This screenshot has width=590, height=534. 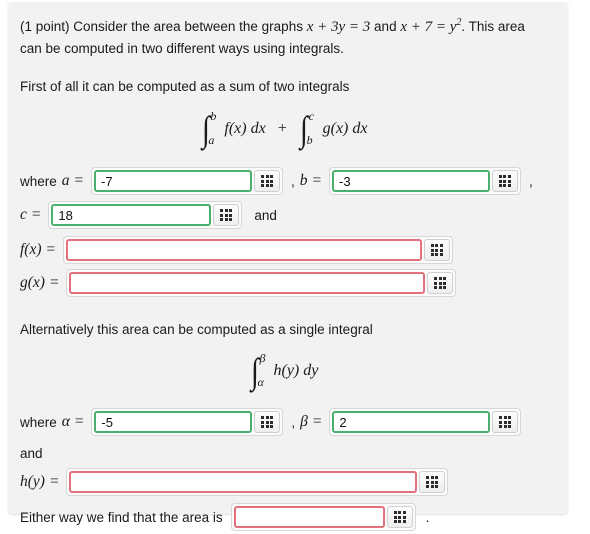 I want to click on final-text: Either way we find that the area is, so click(x=121, y=517).